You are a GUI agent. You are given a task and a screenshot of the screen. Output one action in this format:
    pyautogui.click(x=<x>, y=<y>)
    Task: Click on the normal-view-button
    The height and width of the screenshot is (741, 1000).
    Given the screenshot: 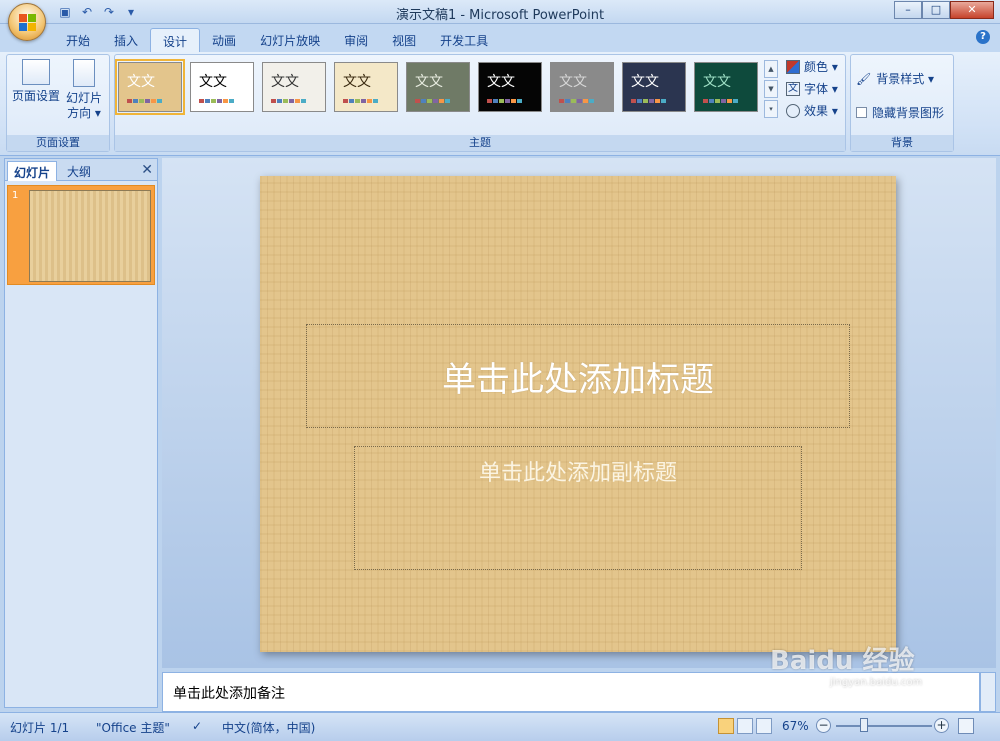 What is the action you would take?
    pyautogui.click(x=726, y=726)
    